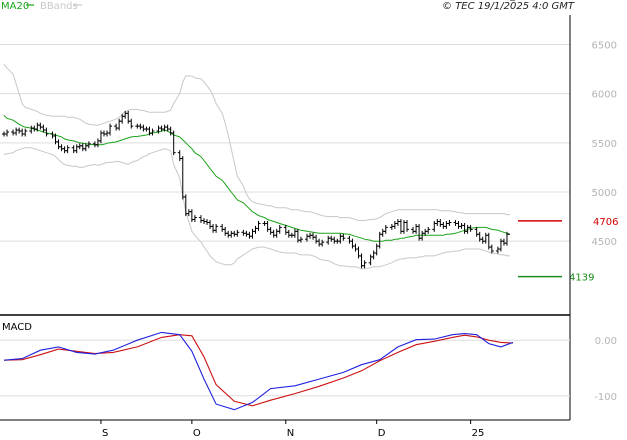  I want to click on copyright-text: © TEC 19/1/2025 4:0 GMT, so click(508, 6).